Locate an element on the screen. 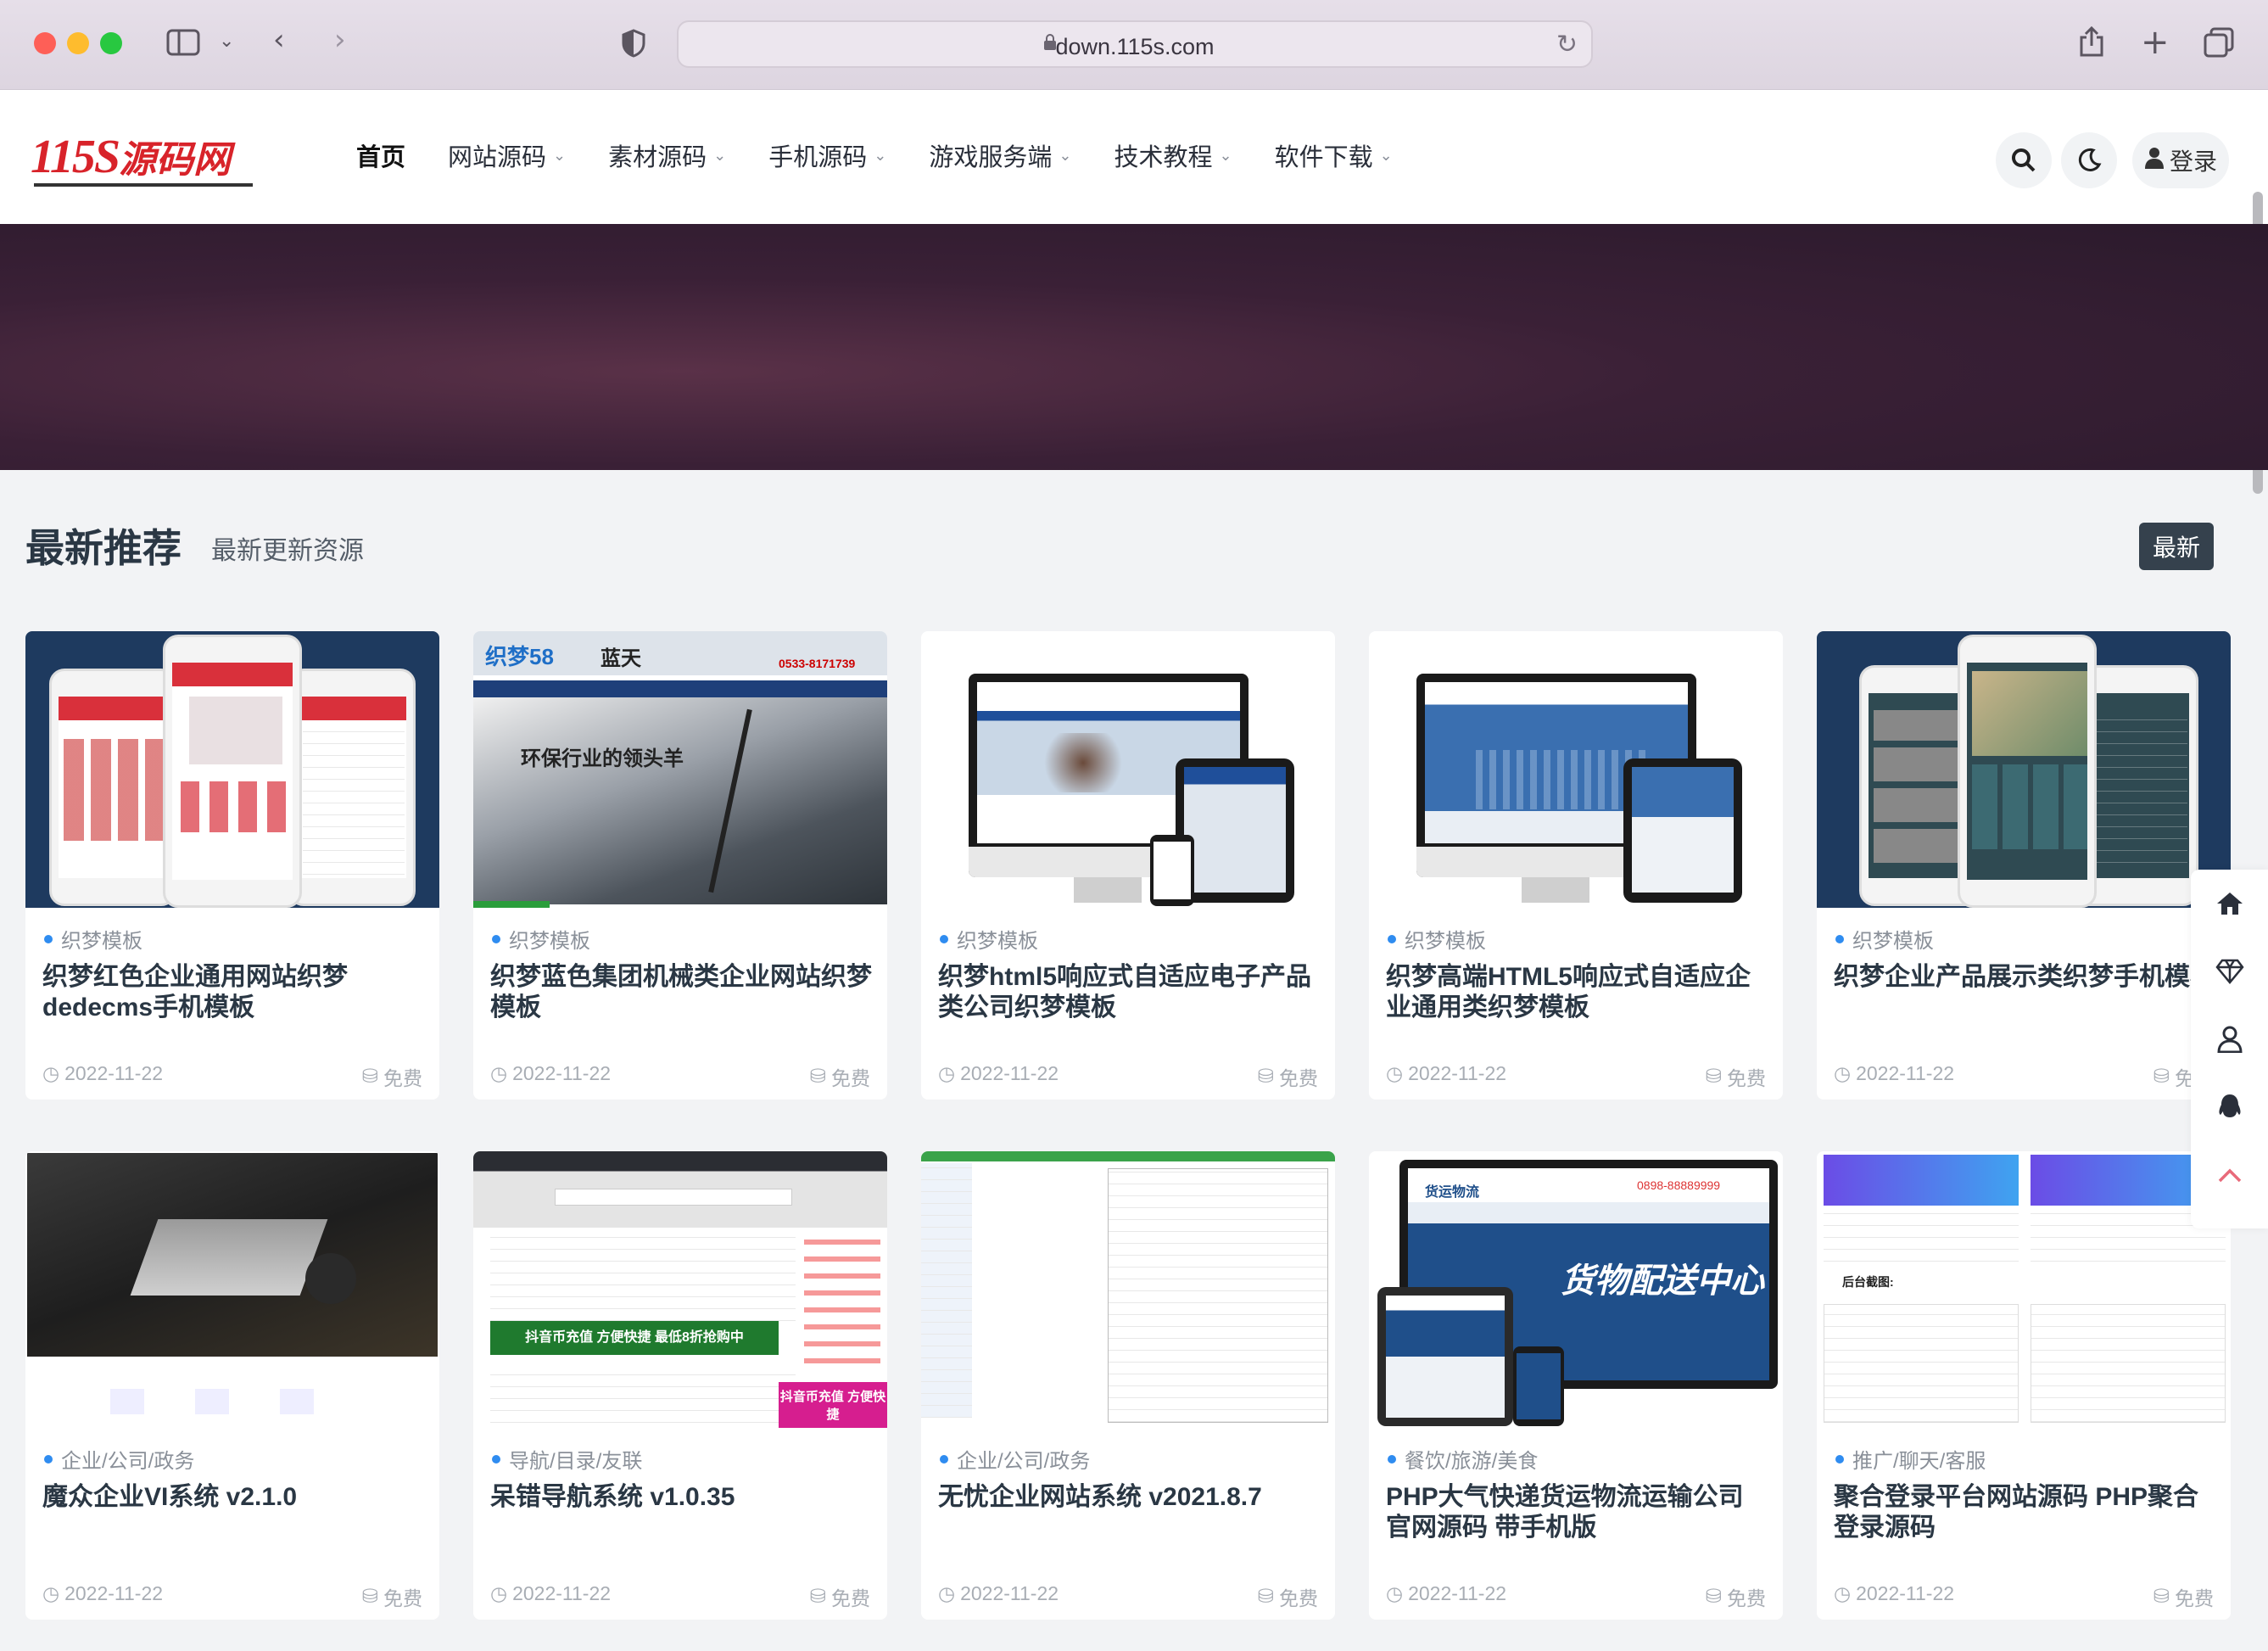 The width and height of the screenshot is (2268, 1651). card-category: 导航/目录/友联 is located at coordinates (567, 1459).